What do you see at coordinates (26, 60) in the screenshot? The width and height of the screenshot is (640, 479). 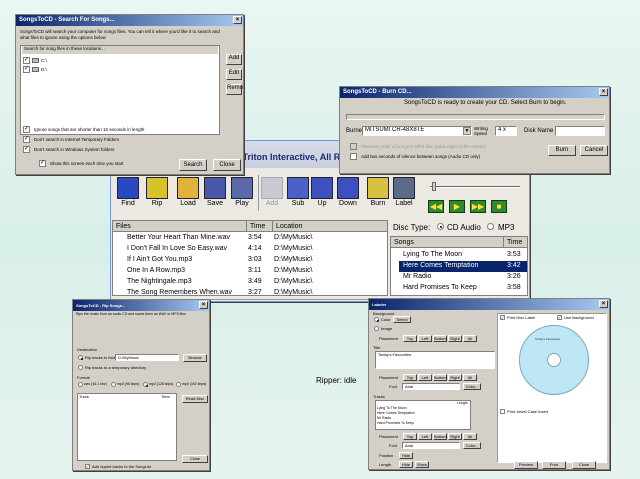 I see `location-c-checkbox: ✓` at bounding box center [26, 60].